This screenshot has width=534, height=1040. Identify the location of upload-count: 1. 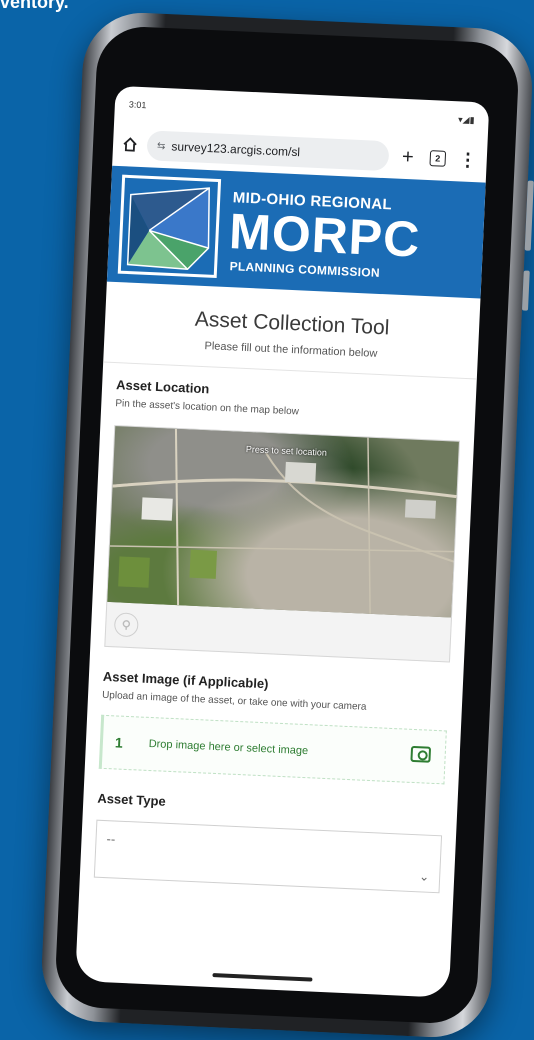
(119, 742).